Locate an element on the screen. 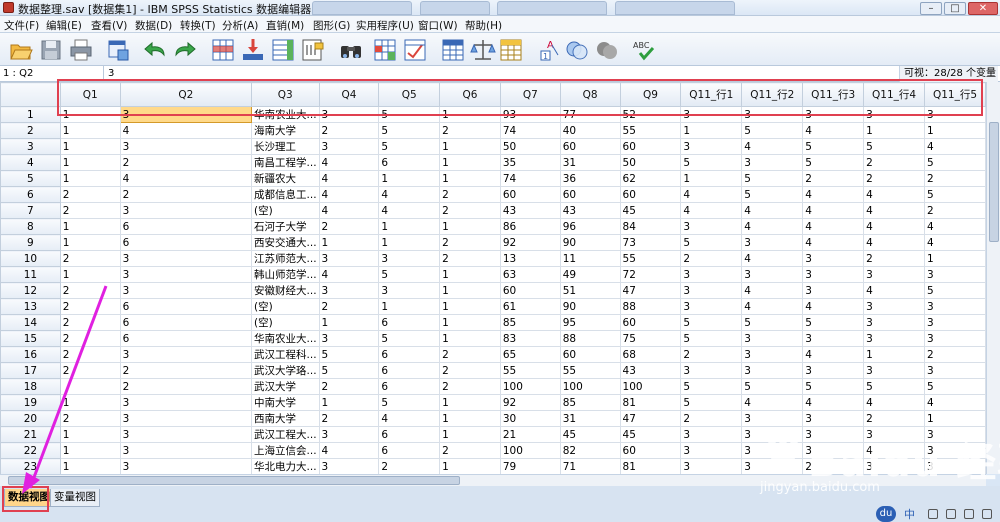  data-cell: 52 is located at coordinates (650, 114).